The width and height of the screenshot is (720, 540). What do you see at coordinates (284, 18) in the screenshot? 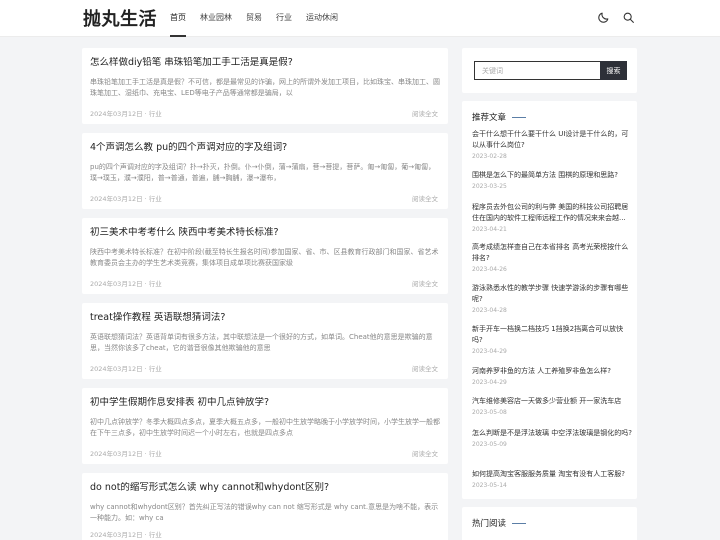
I see `nav-item-industry: 行业` at bounding box center [284, 18].